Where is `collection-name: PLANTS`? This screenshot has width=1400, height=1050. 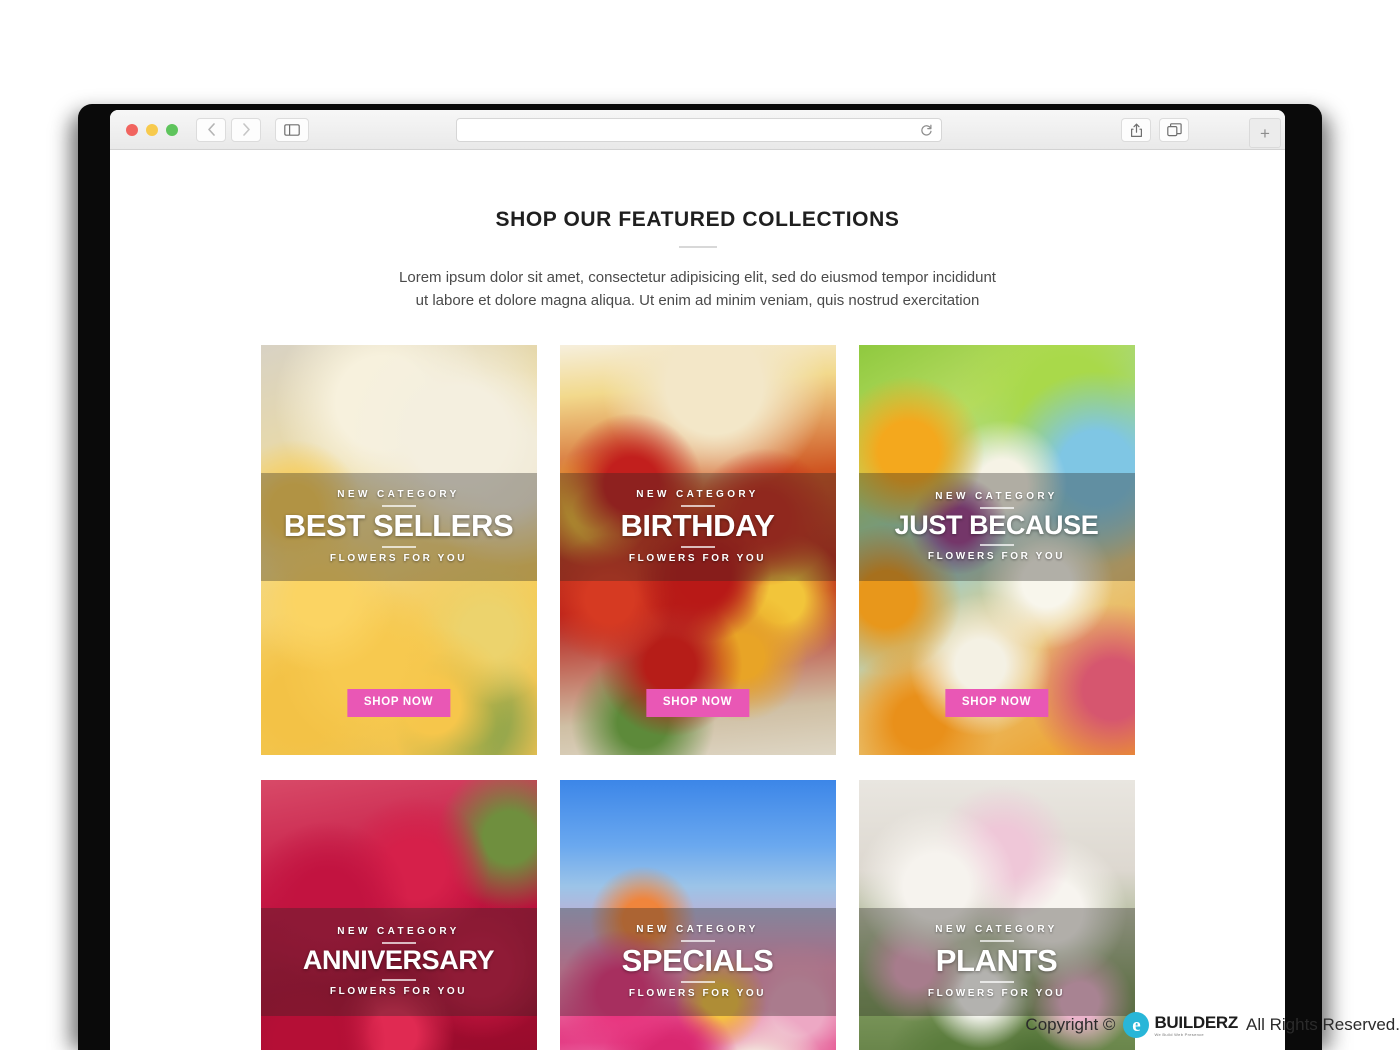
collection-name: PLANTS is located at coordinates (996, 961).